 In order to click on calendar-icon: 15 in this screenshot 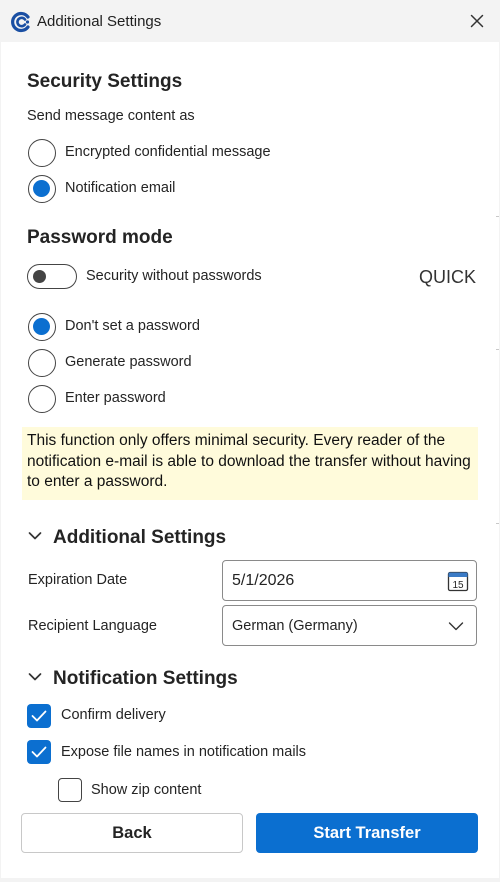, I will do `click(458, 581)`.